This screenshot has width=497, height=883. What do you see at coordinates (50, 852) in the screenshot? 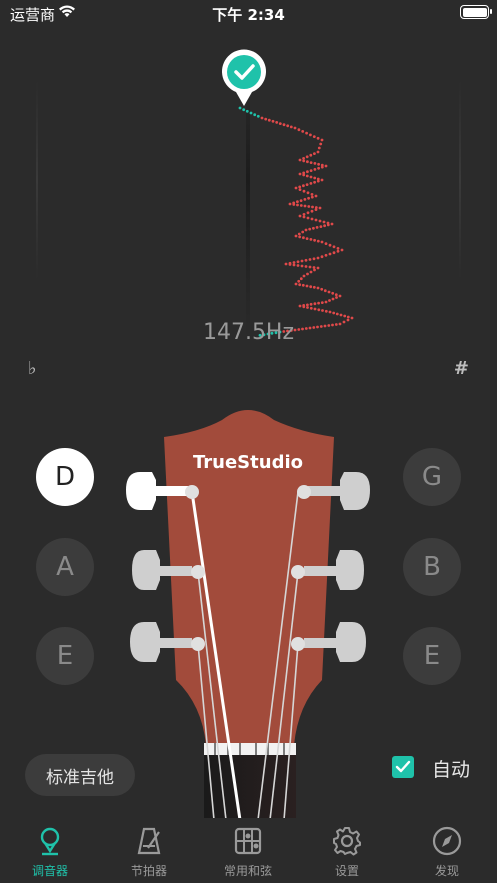
I see `tab-tuner: 调音器` at bounding box center [50, 852].